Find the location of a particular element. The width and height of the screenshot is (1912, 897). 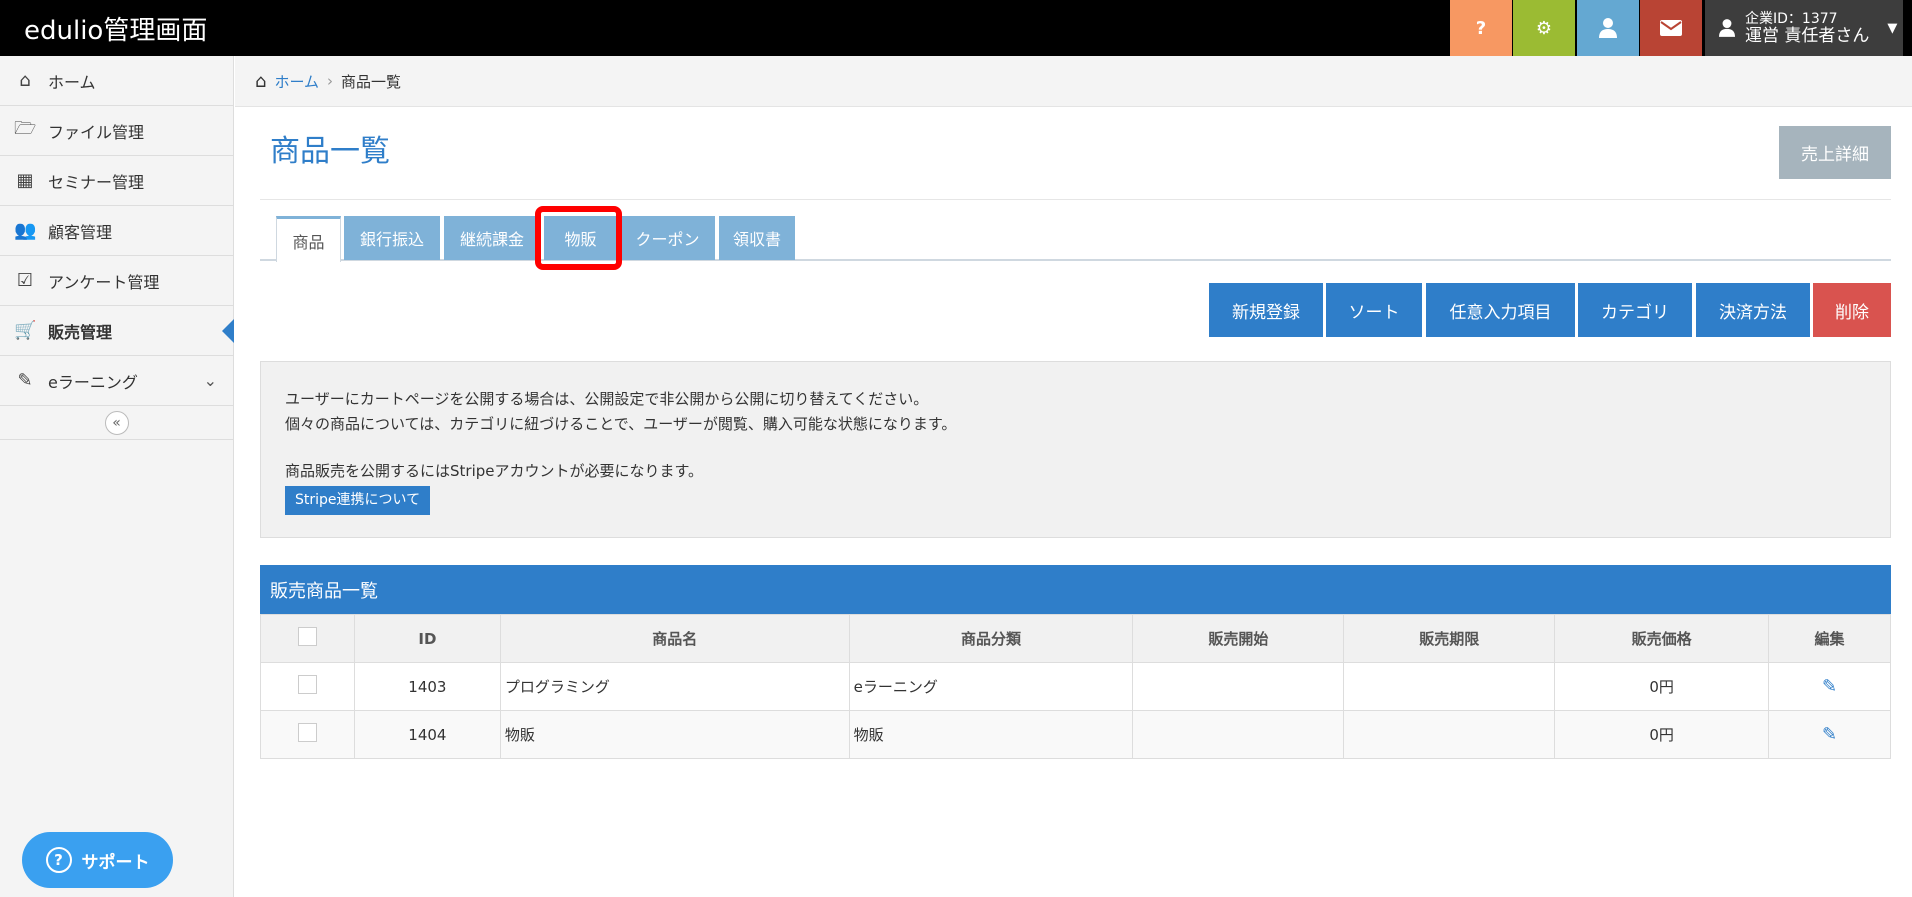

cart-icon: 🛒 is located at coordinates (25, 330).